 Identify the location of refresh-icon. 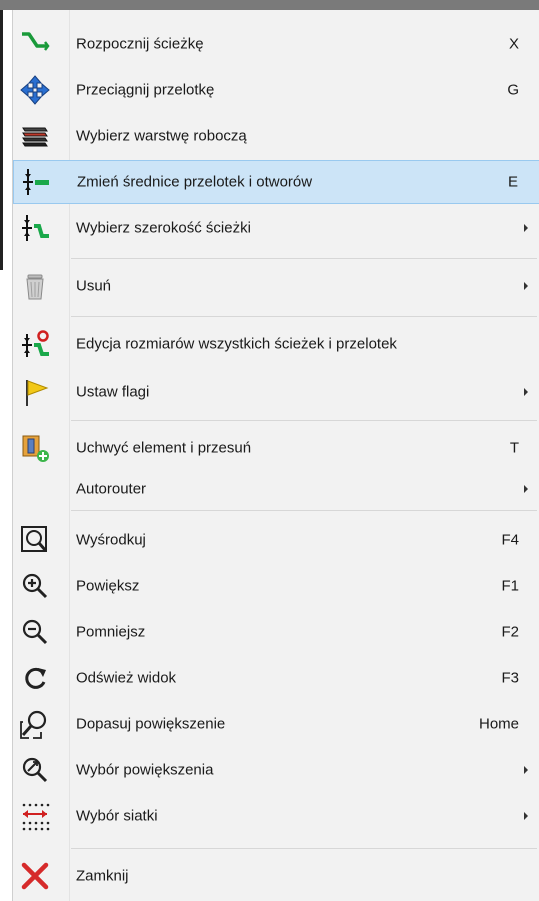
(35, 678).